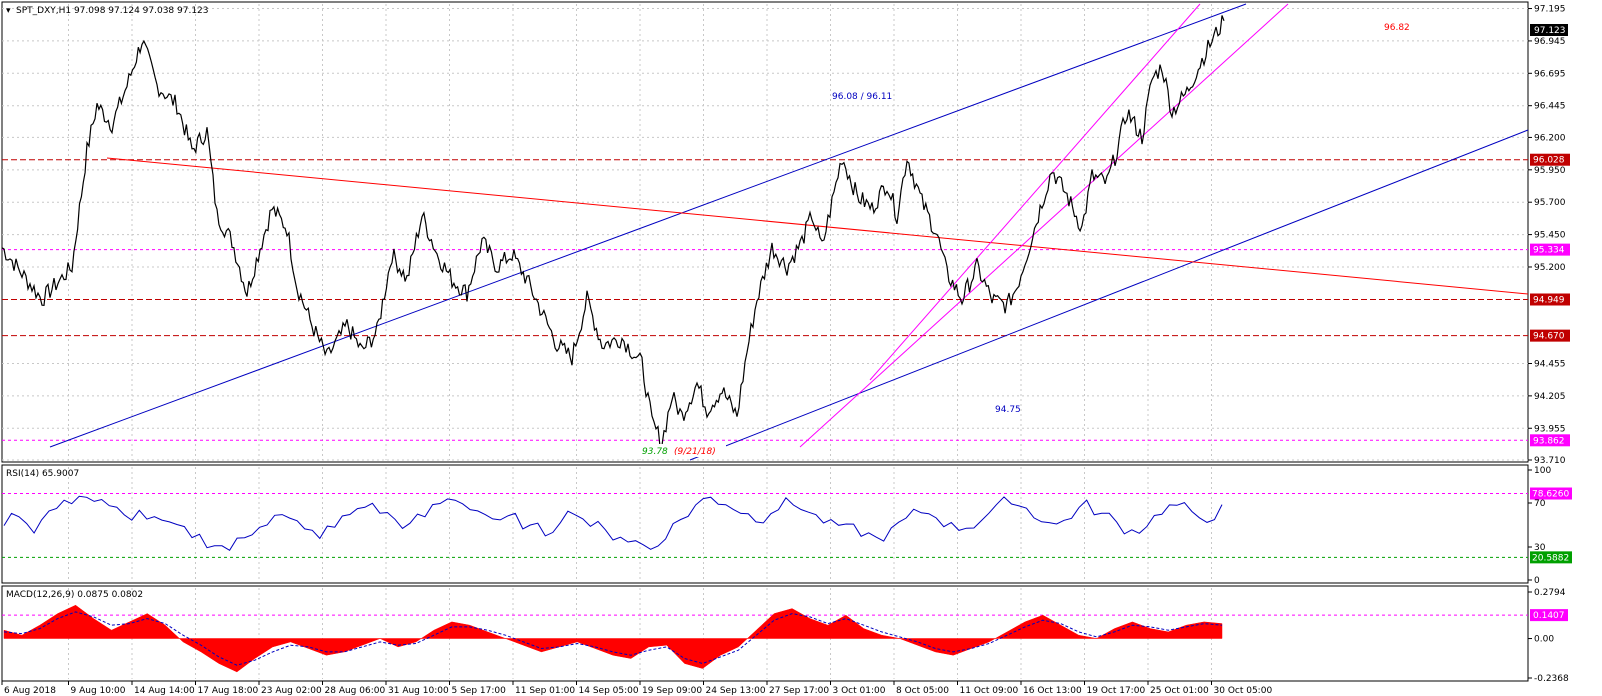 The height and width of the screenshot is (696, 1602). I want to click on macd-tick-label: 0.00, so click(1544, 640).